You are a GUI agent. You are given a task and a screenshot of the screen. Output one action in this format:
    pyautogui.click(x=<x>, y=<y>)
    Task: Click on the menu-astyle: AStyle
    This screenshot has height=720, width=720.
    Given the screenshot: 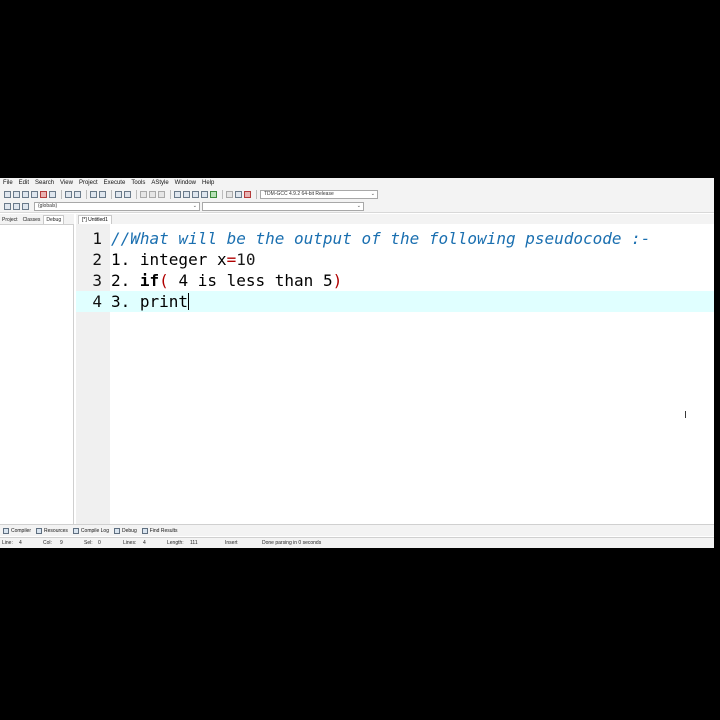 What is the action you would take?
    pyautogui.click(x=159, y=183)
    